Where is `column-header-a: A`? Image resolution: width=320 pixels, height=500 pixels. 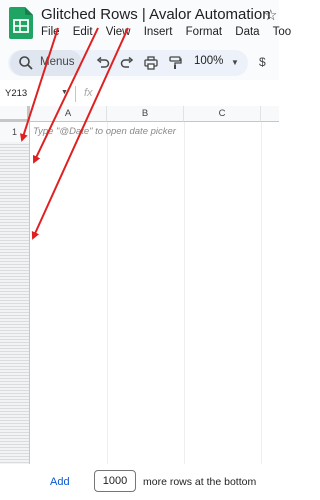
column-header-a: A is located at coordinates (68, 114).